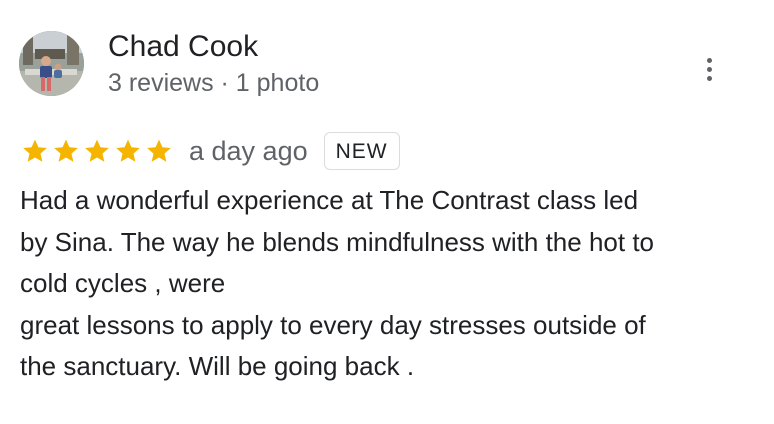 This screenshot has height=424, width=774. I want to click on reviewer-avatar, so click(51, 63).